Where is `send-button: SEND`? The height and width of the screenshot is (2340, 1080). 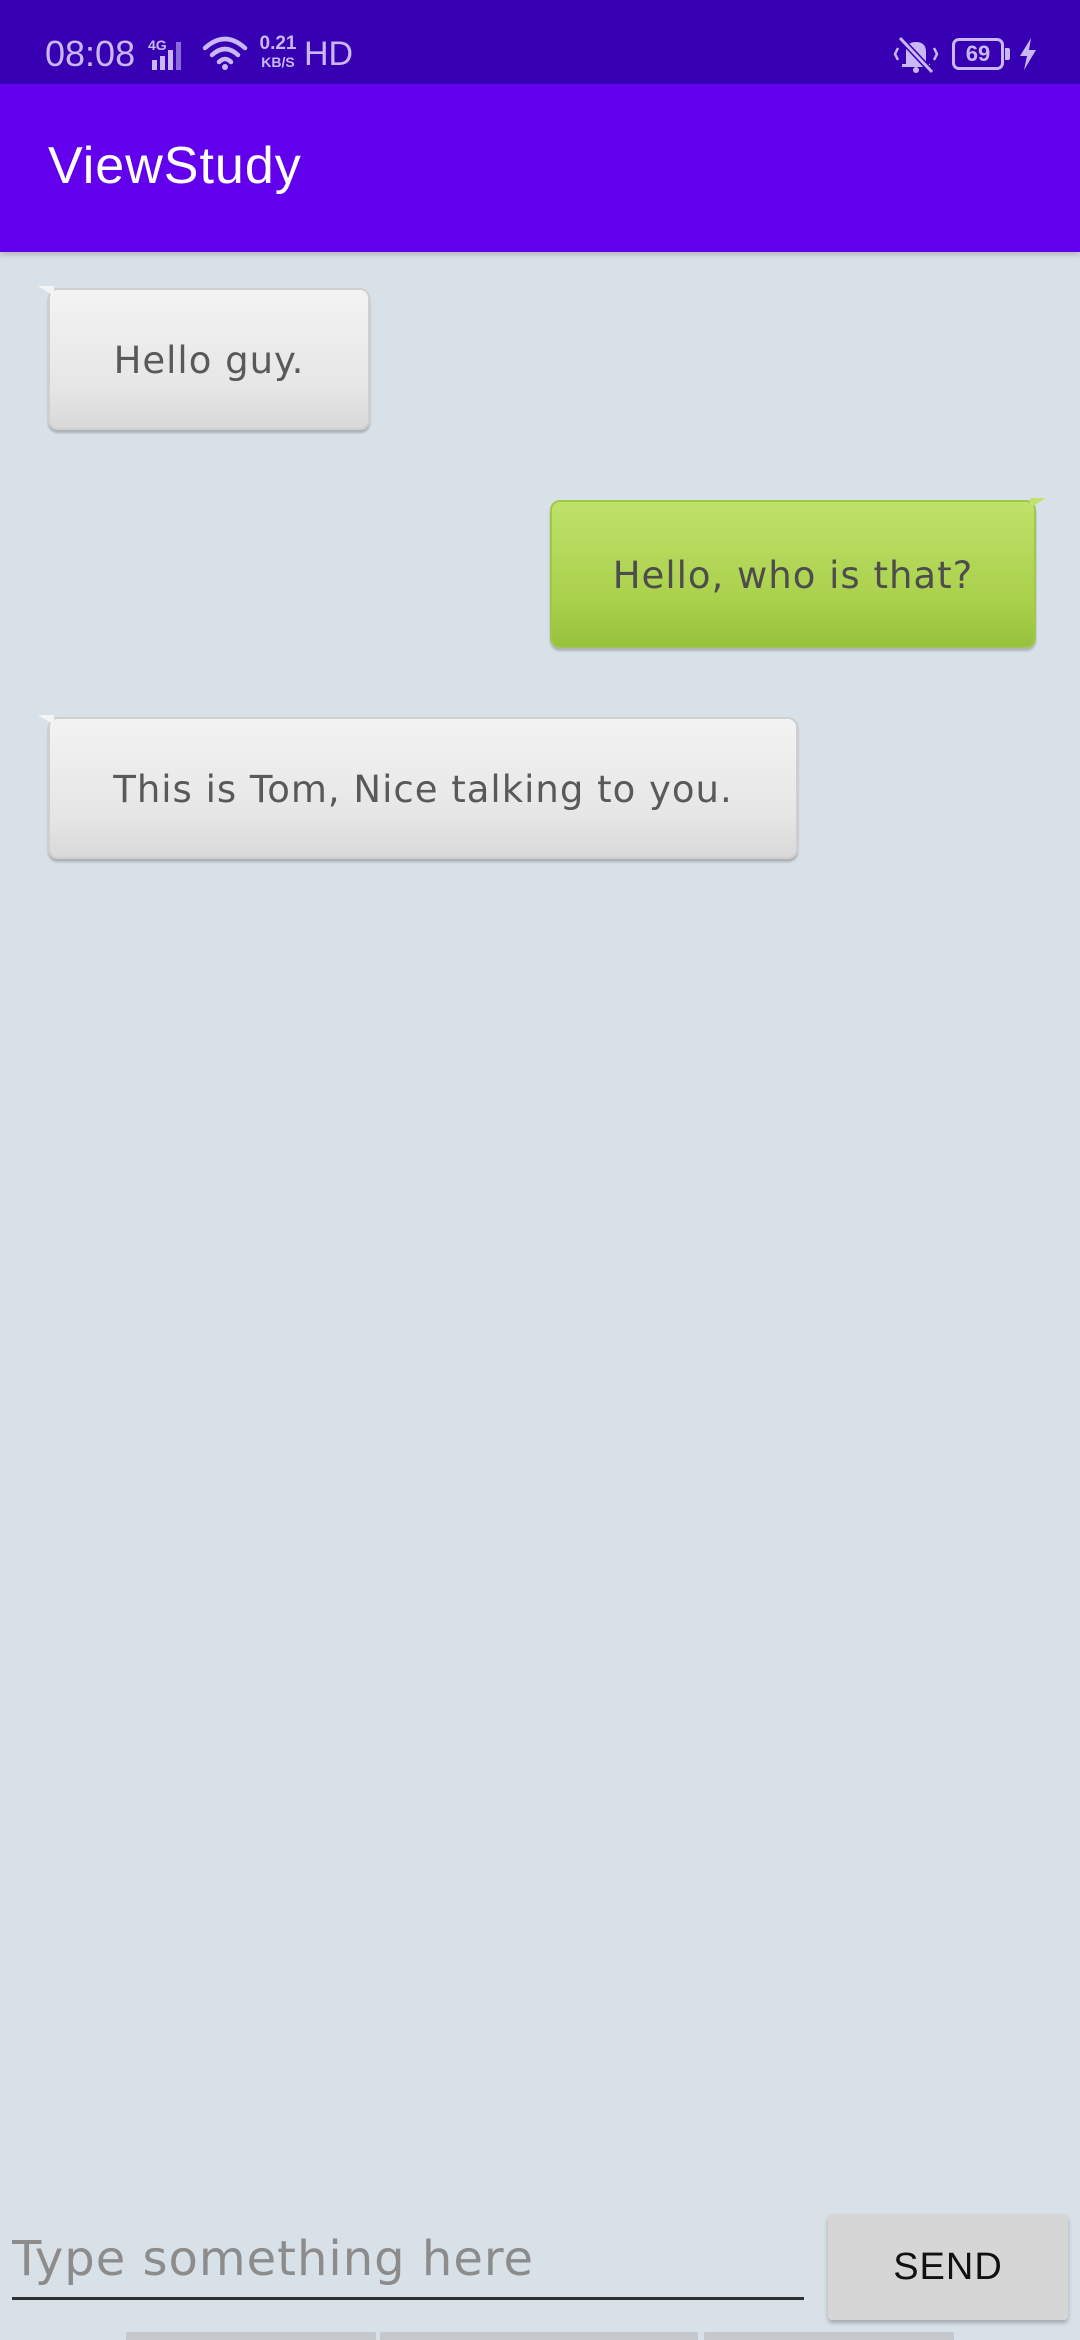
send-button: SEND is located at coordinates (948, 2267).